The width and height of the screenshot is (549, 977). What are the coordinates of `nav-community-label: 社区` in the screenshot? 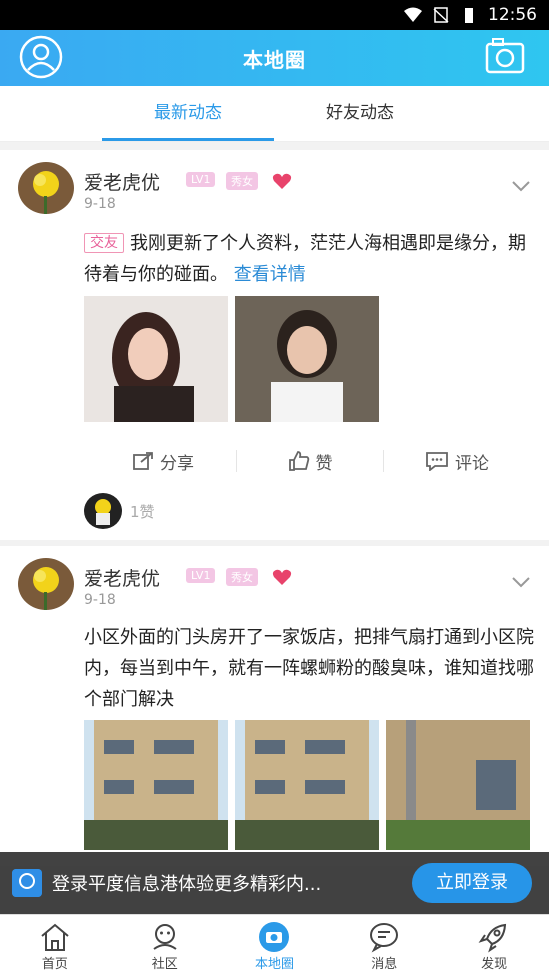 It's located at (164, 964).